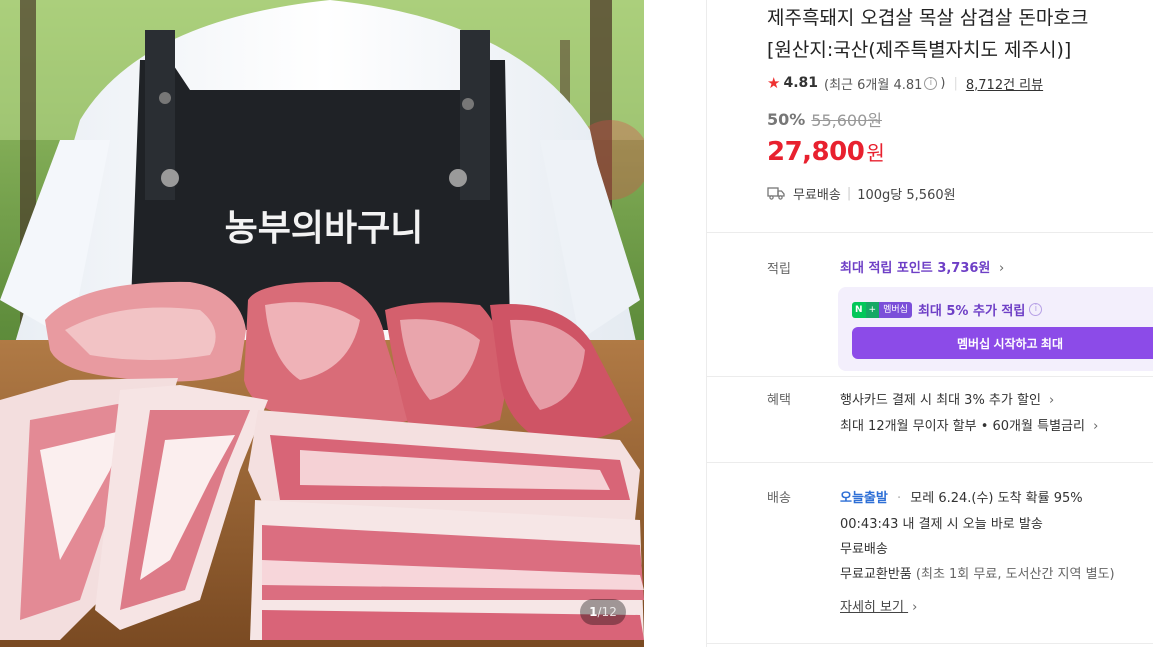  I want to click on membership-start-button: 멤버십 시작하고 최대, so click(1002, 343).